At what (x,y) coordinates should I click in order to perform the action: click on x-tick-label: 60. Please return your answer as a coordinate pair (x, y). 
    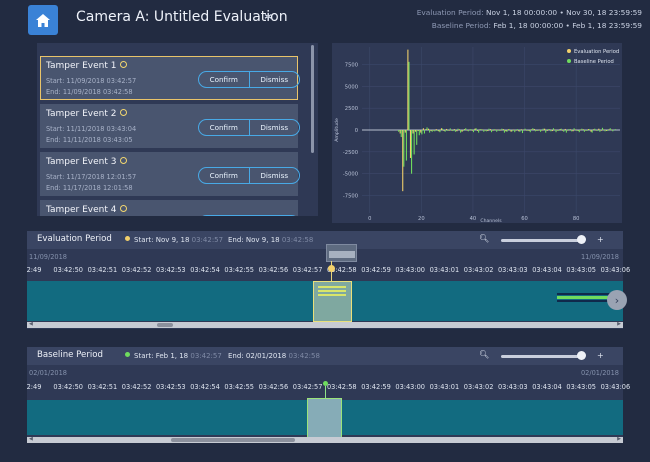
    Looking at the image, I should click on (524, 219).